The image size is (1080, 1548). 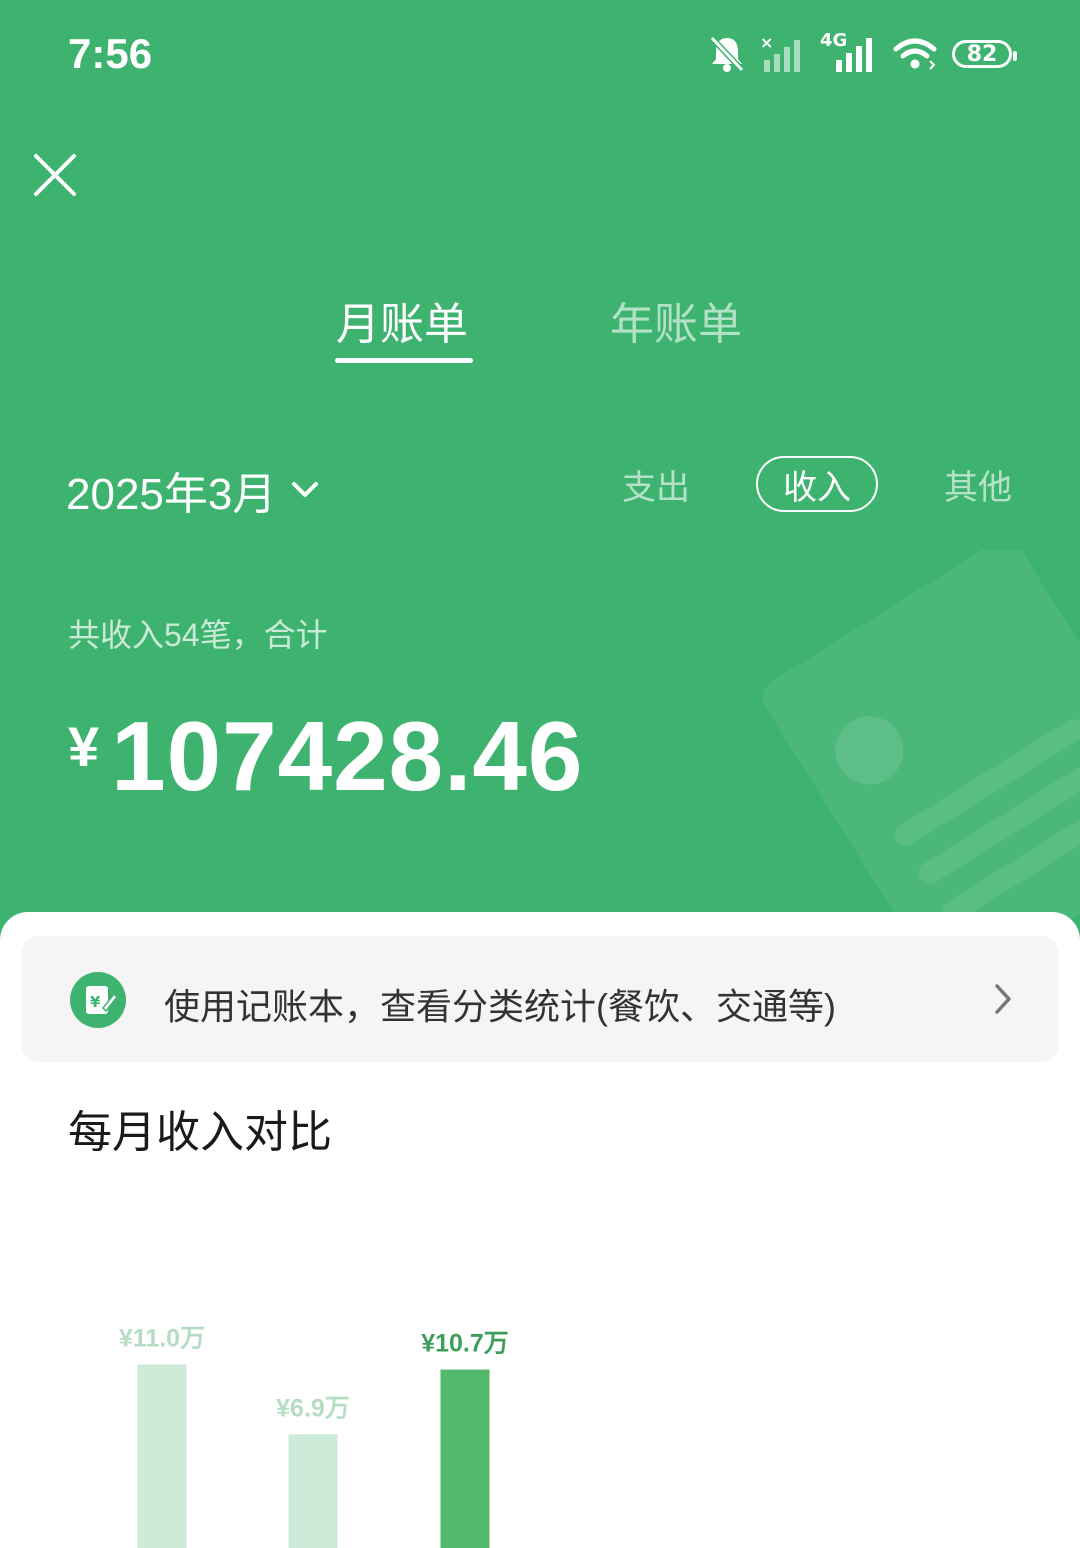 I want to click on wifi-icon, so click(x=915, y=54).